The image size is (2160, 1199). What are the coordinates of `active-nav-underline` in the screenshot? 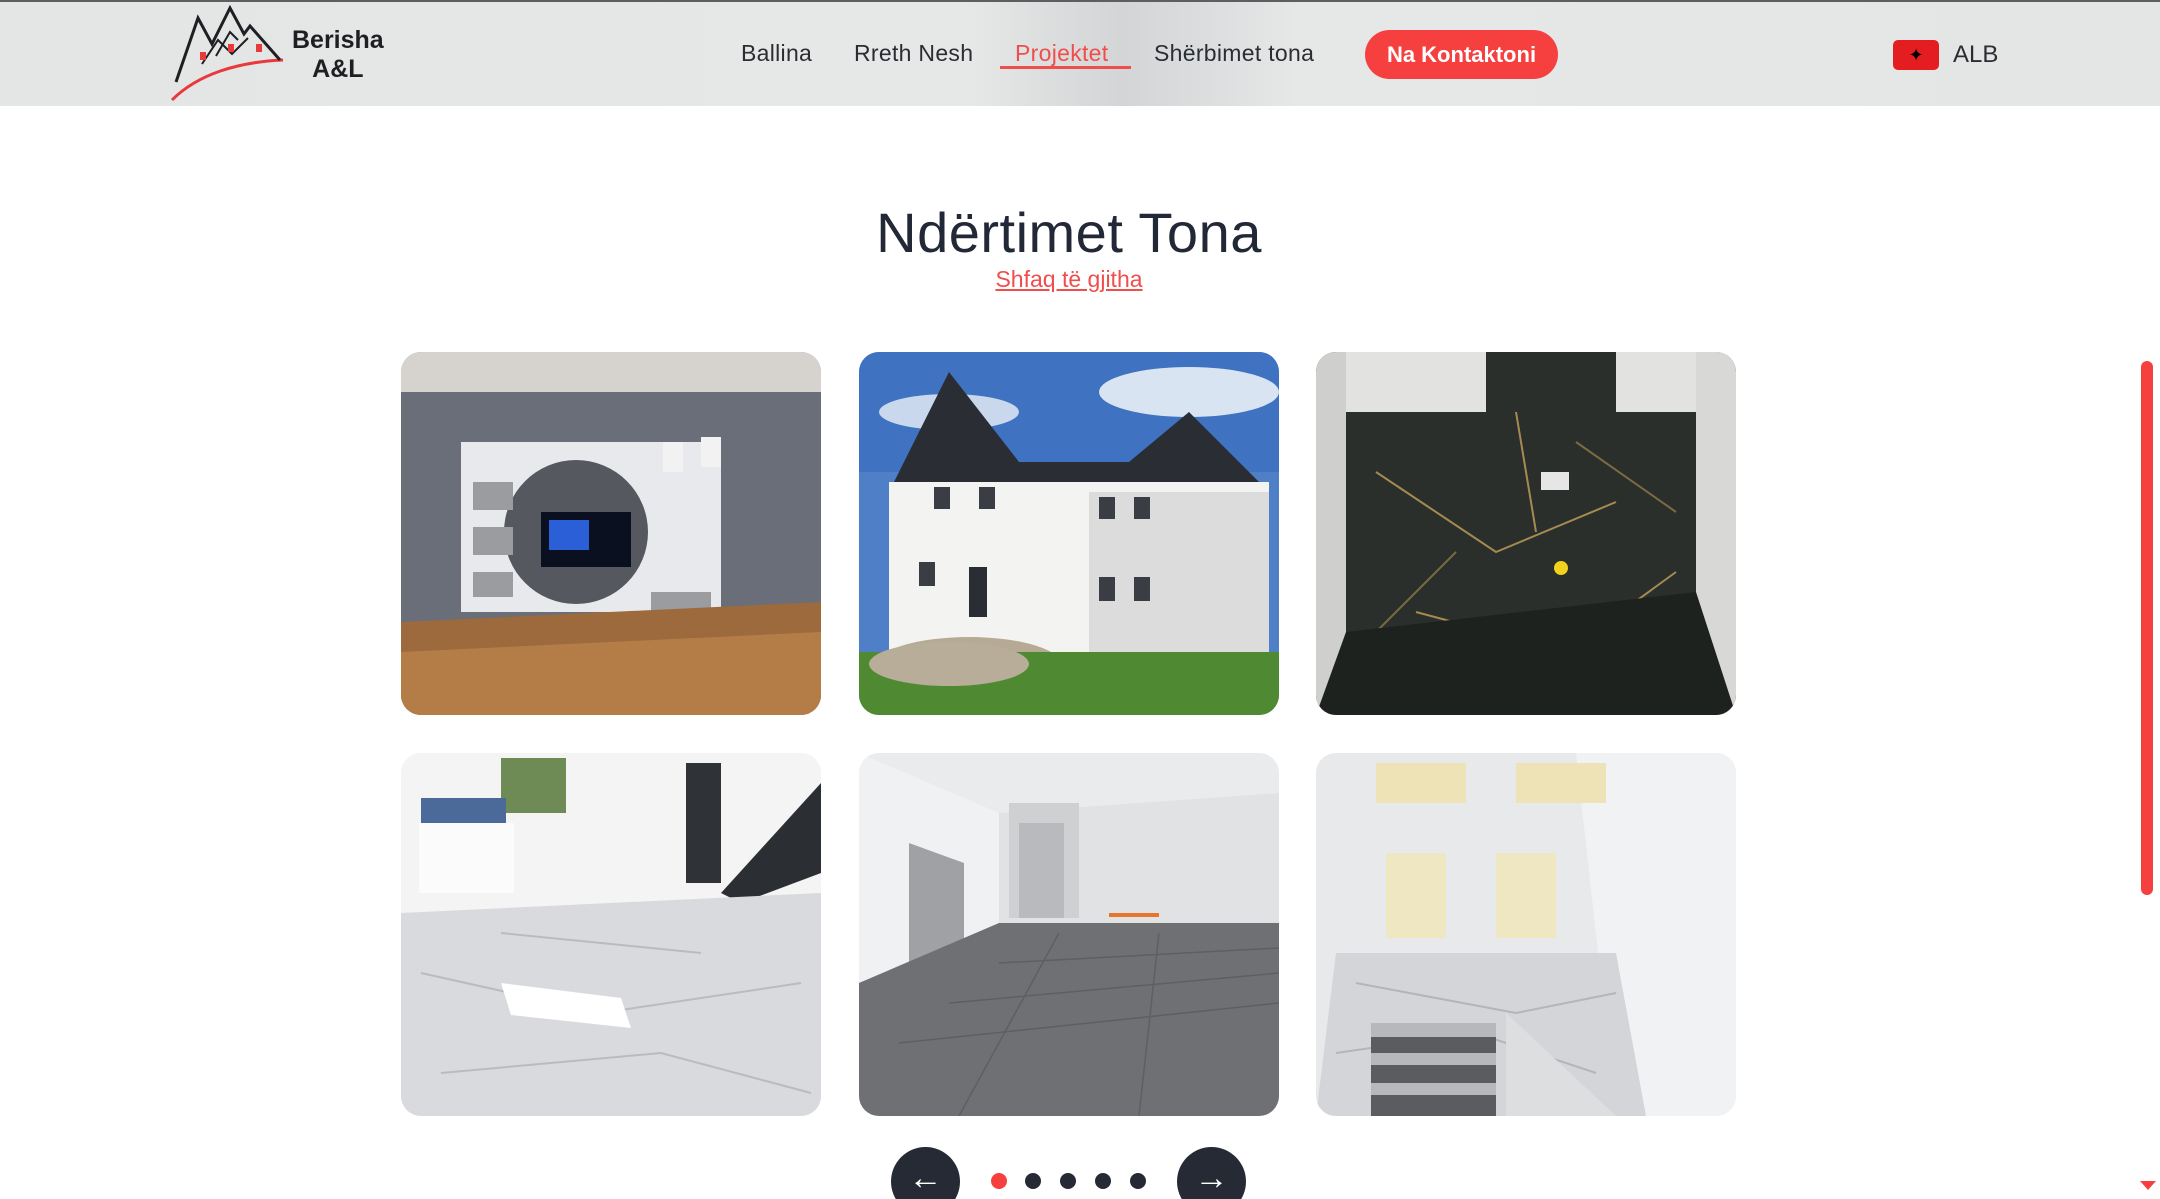 It's located at (1065, 67).